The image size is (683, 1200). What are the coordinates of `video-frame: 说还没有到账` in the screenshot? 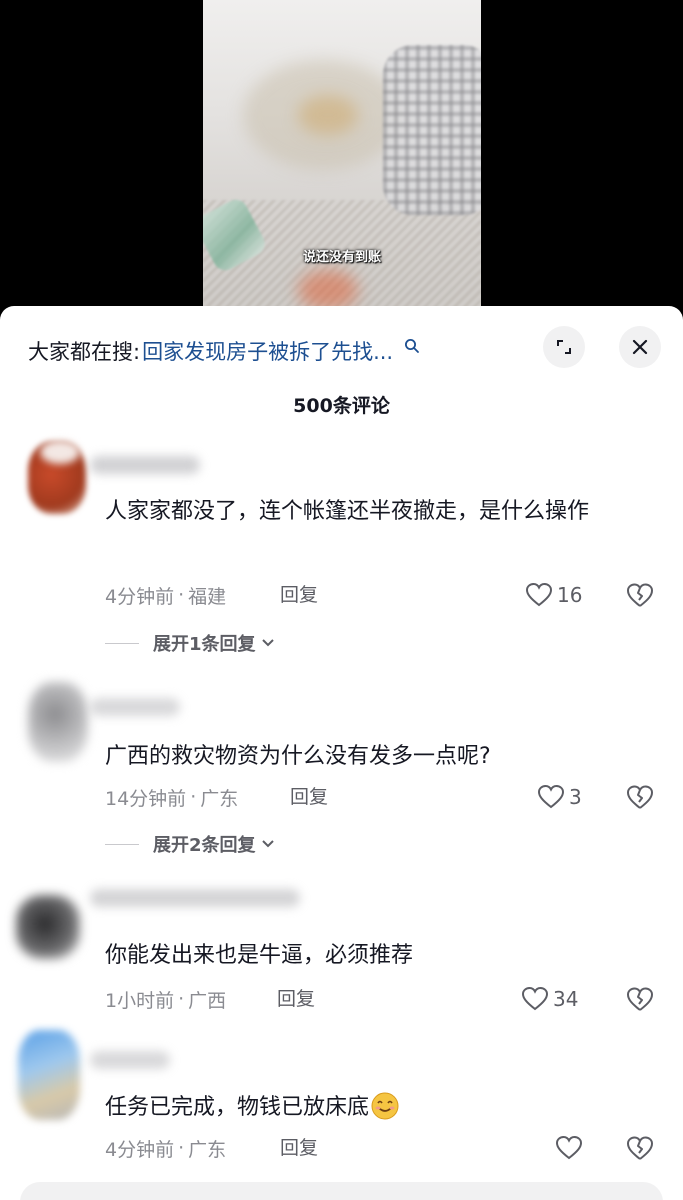 It's located at (342, 160).